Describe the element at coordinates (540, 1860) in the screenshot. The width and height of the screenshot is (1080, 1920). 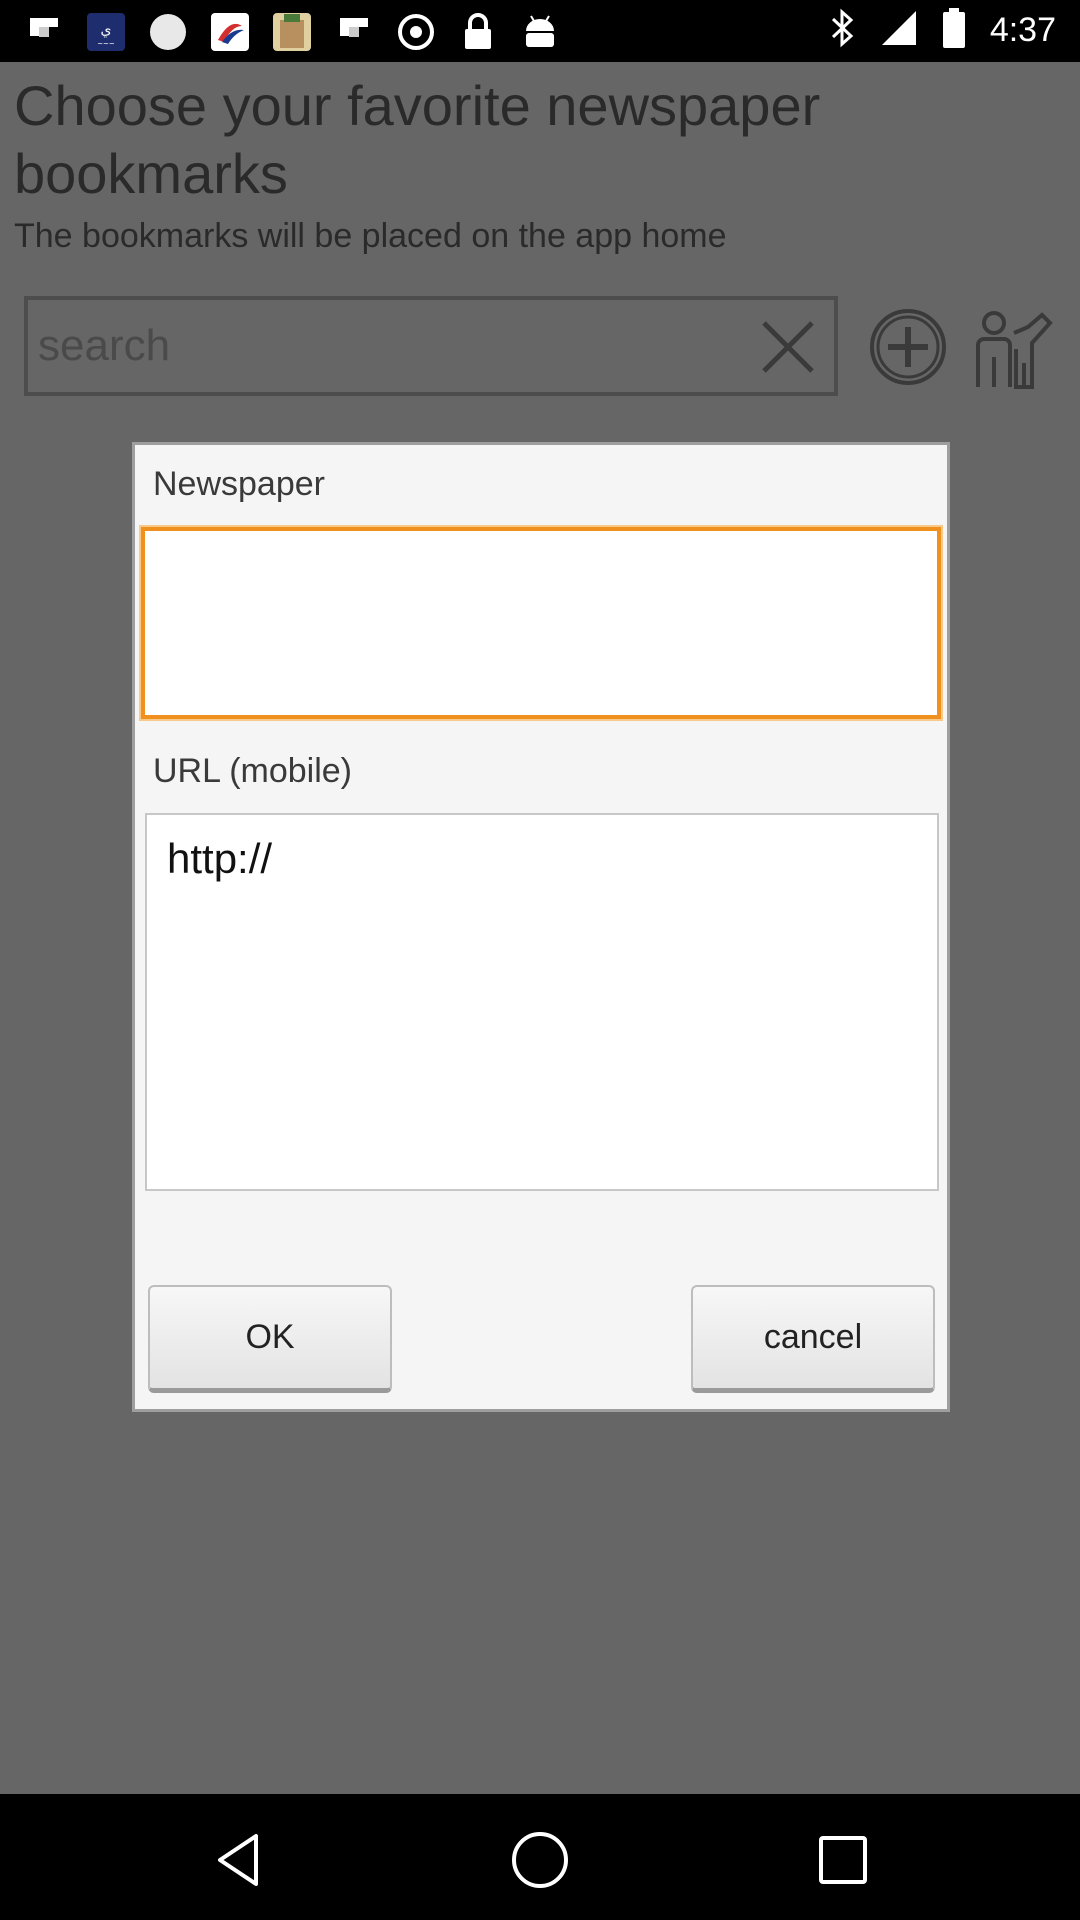
I see `home-icon` at that location.